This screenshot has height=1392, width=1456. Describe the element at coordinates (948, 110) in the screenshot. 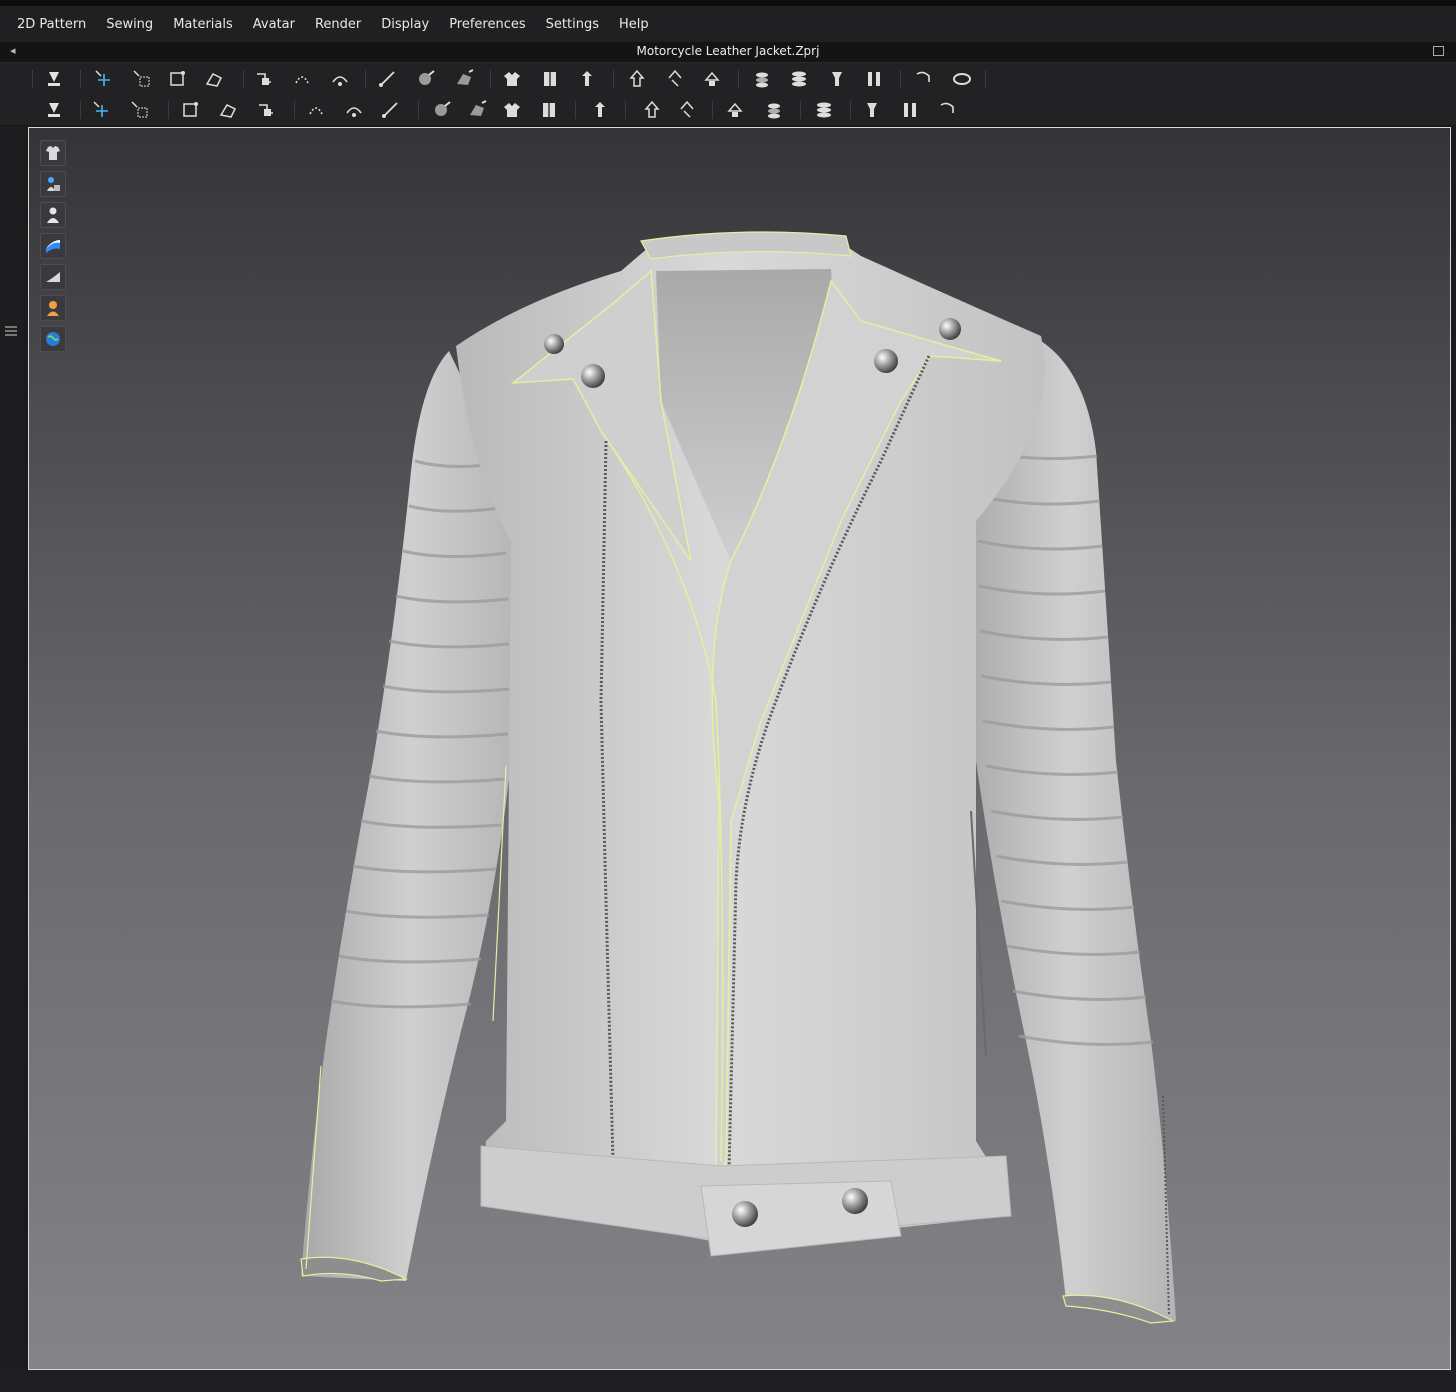

I see `animate-icon` at that location.